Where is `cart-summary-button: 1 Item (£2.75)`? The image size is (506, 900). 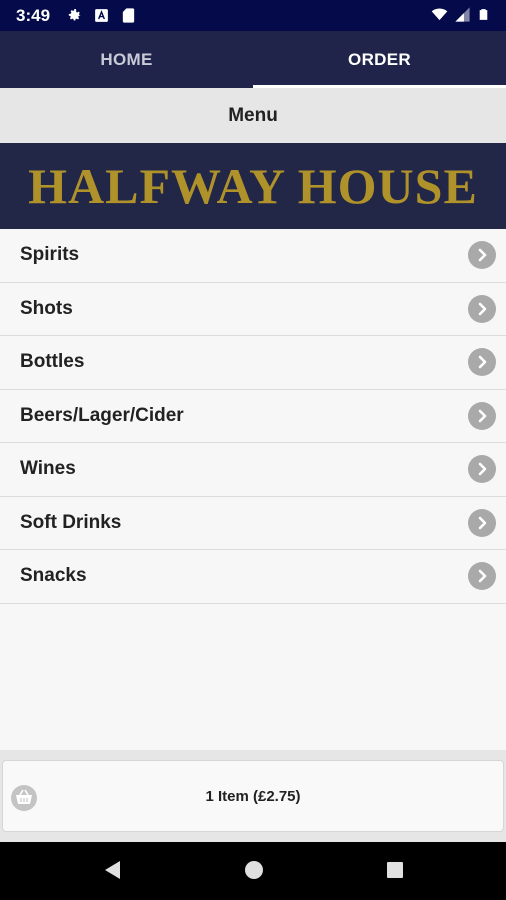 cart-summary-button: 1 Item (£2.75) is located at coordinates (253, 796).